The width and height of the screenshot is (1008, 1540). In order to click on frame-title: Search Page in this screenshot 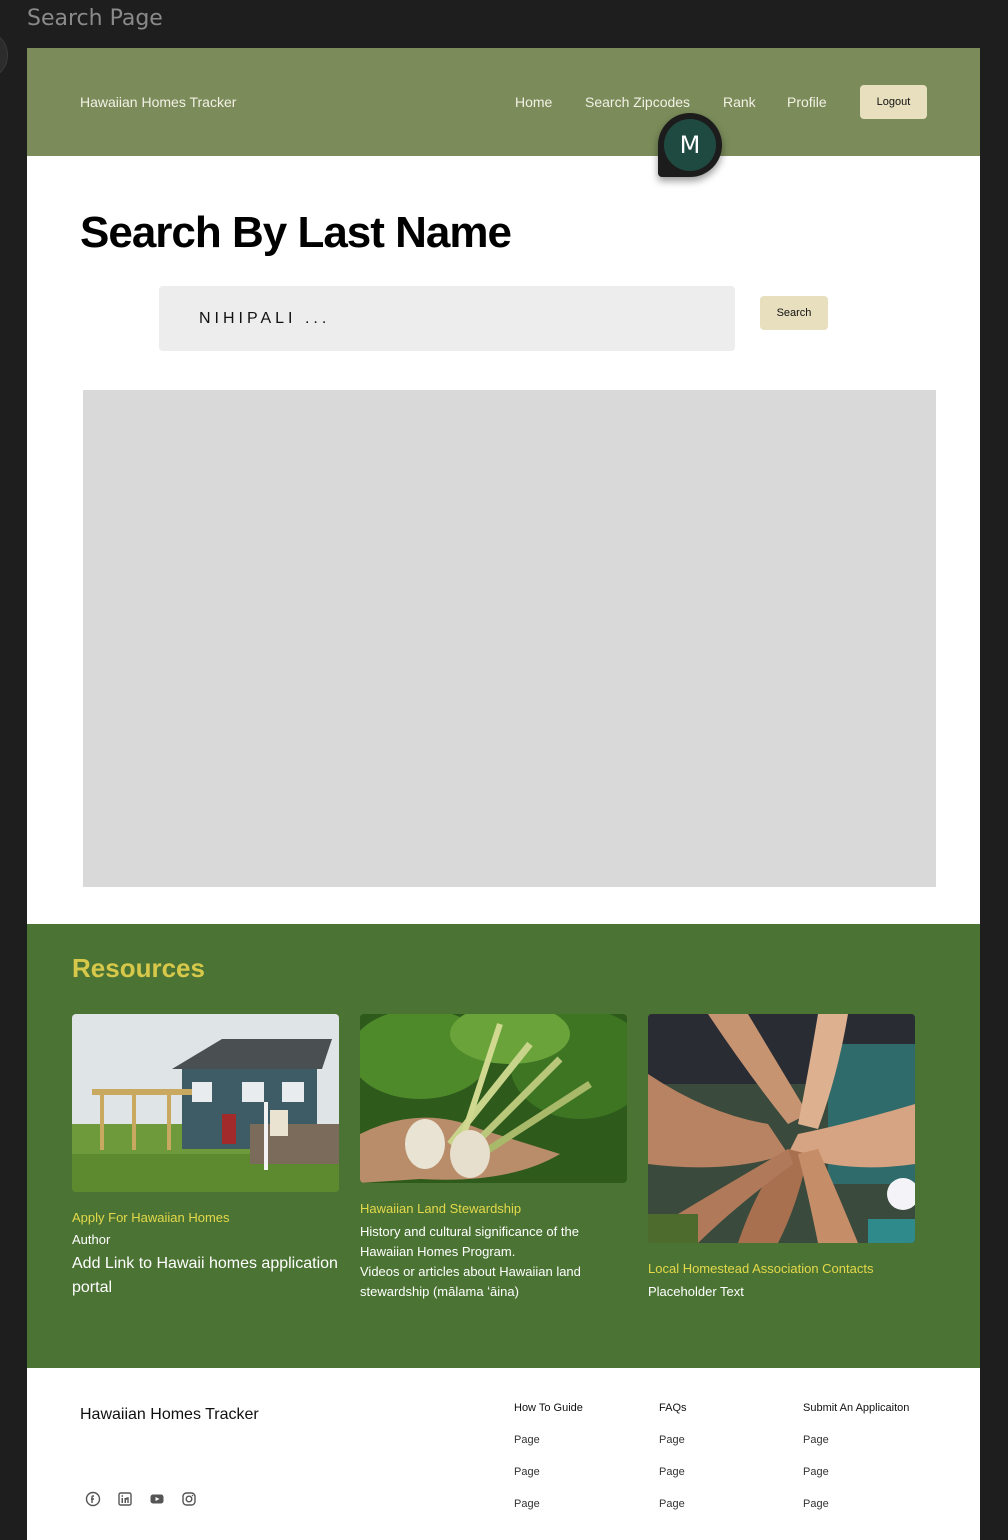, I will do `click(95, 18)`.